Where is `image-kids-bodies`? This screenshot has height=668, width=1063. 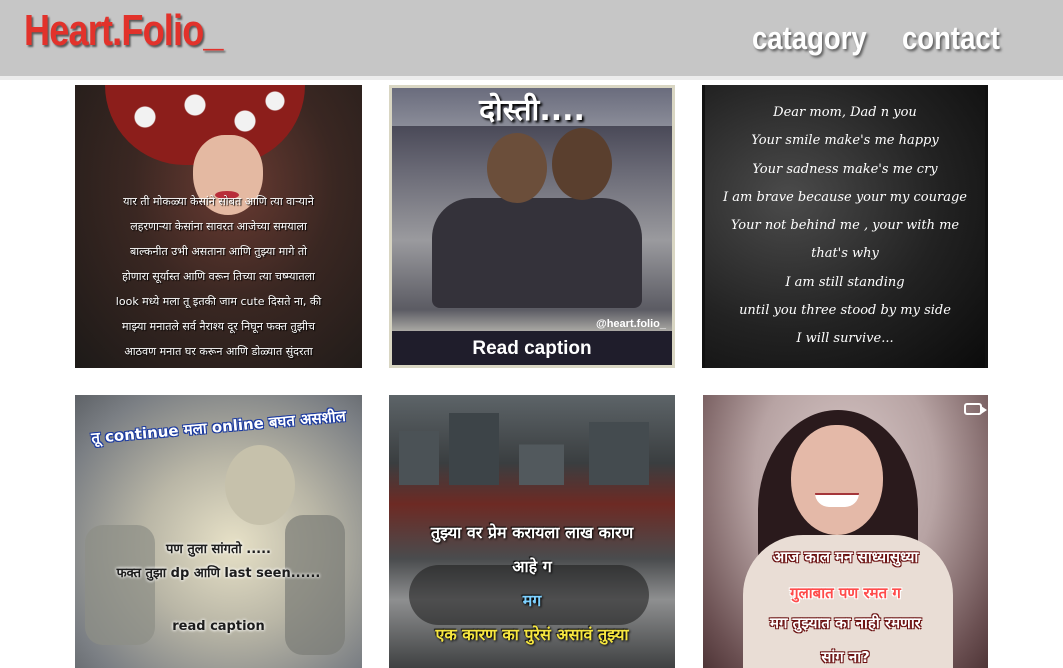
image-kids-bodies is located at coordinates (537, 253).